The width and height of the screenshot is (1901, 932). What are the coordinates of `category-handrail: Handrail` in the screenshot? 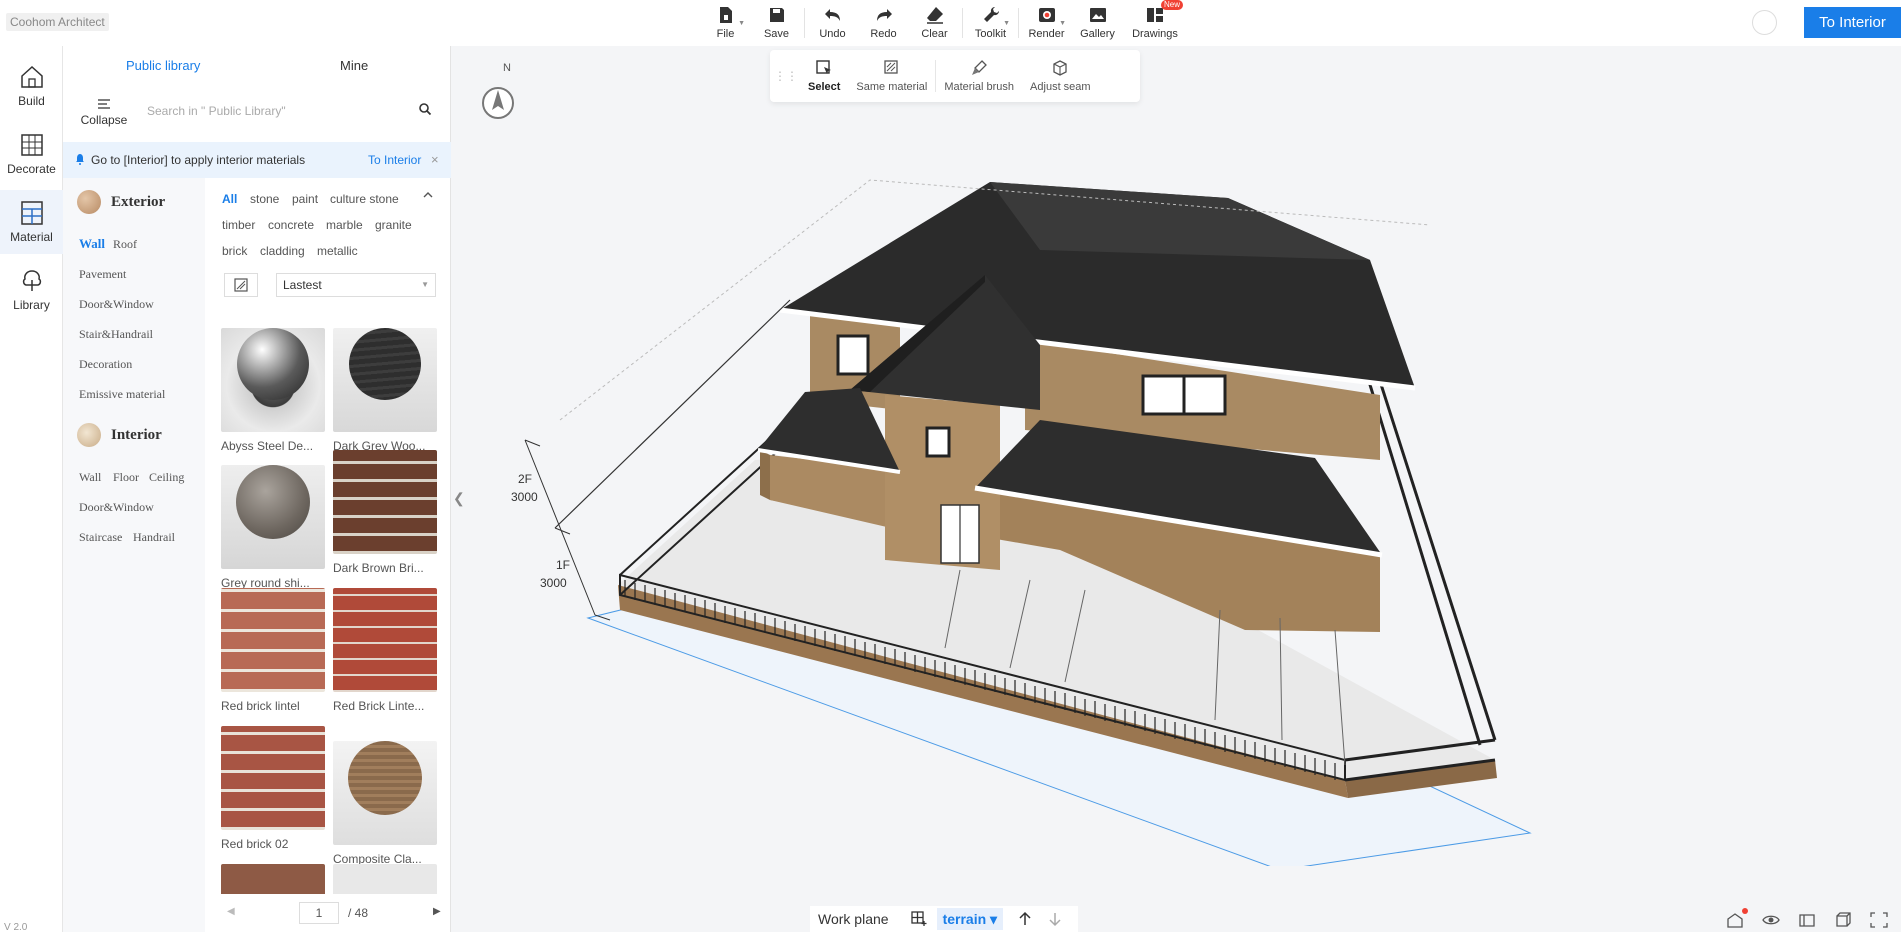 It's located at (154, 537).